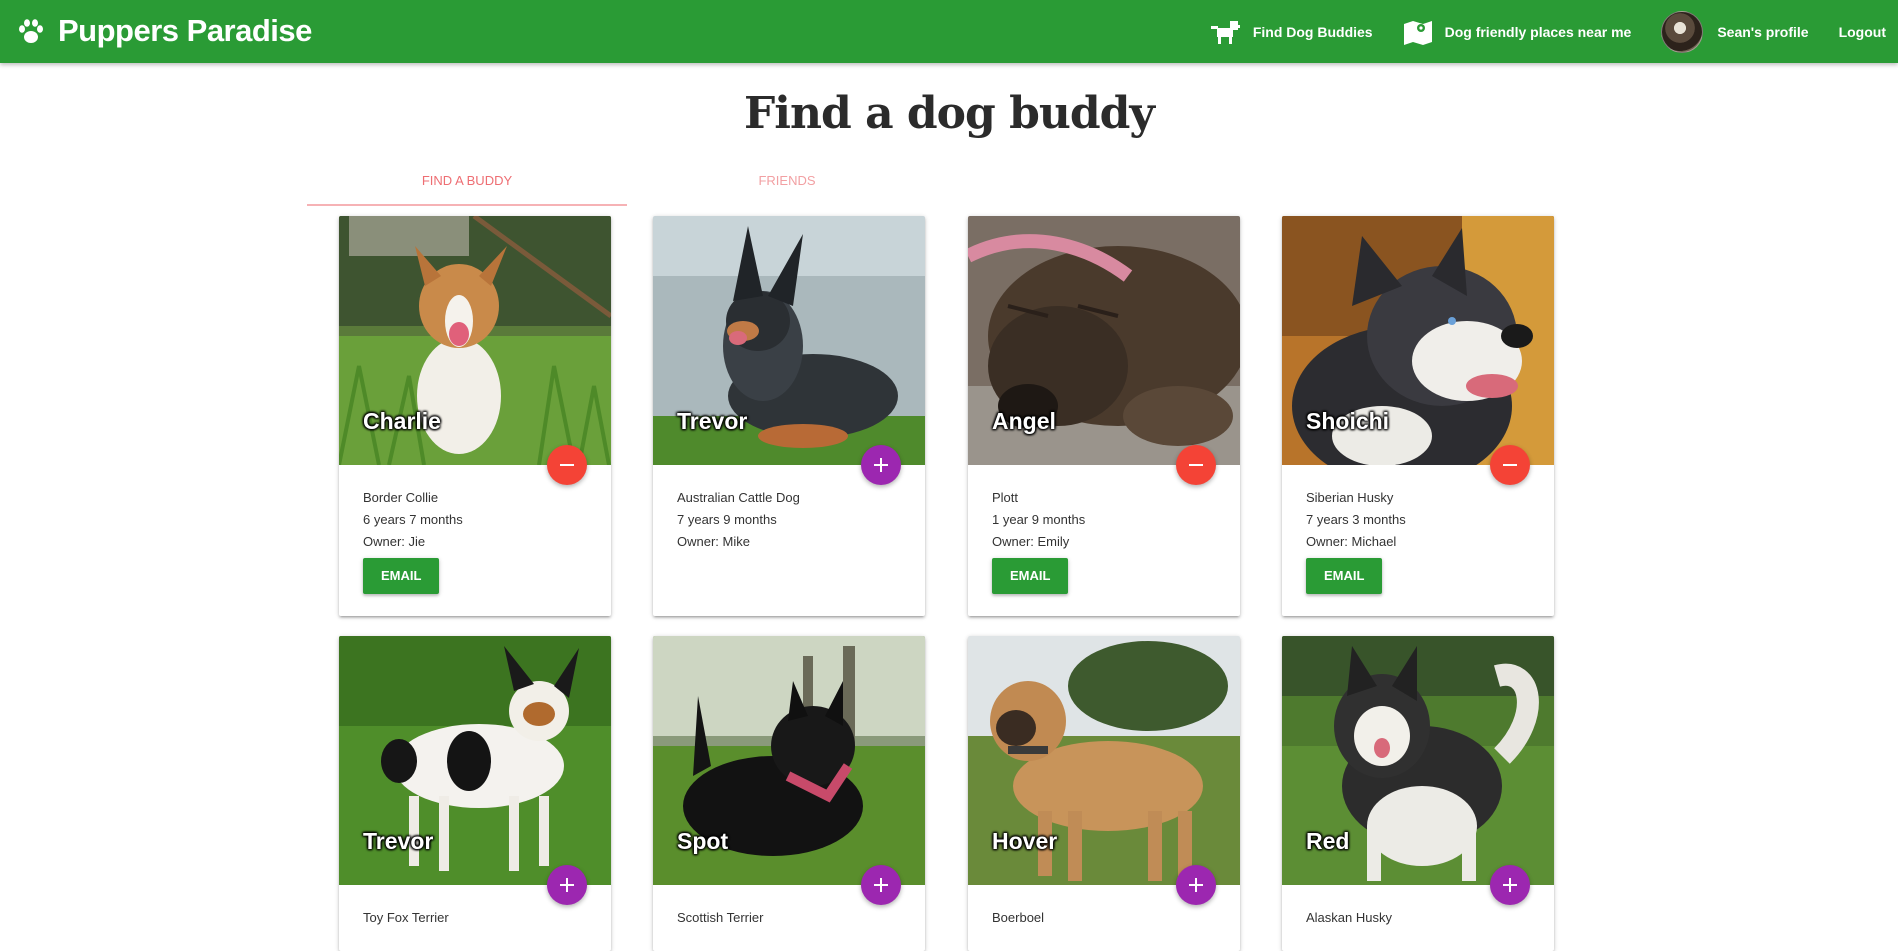  I want to click on tab-bar: Find a buddy Friends, so click(930, 184).